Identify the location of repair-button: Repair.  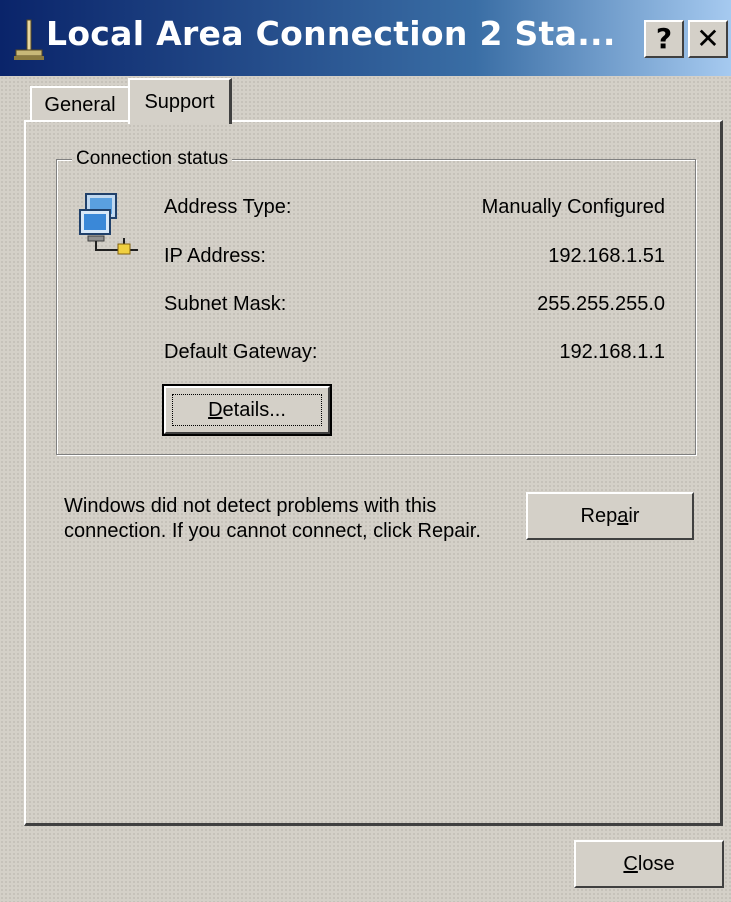
(610, 516).